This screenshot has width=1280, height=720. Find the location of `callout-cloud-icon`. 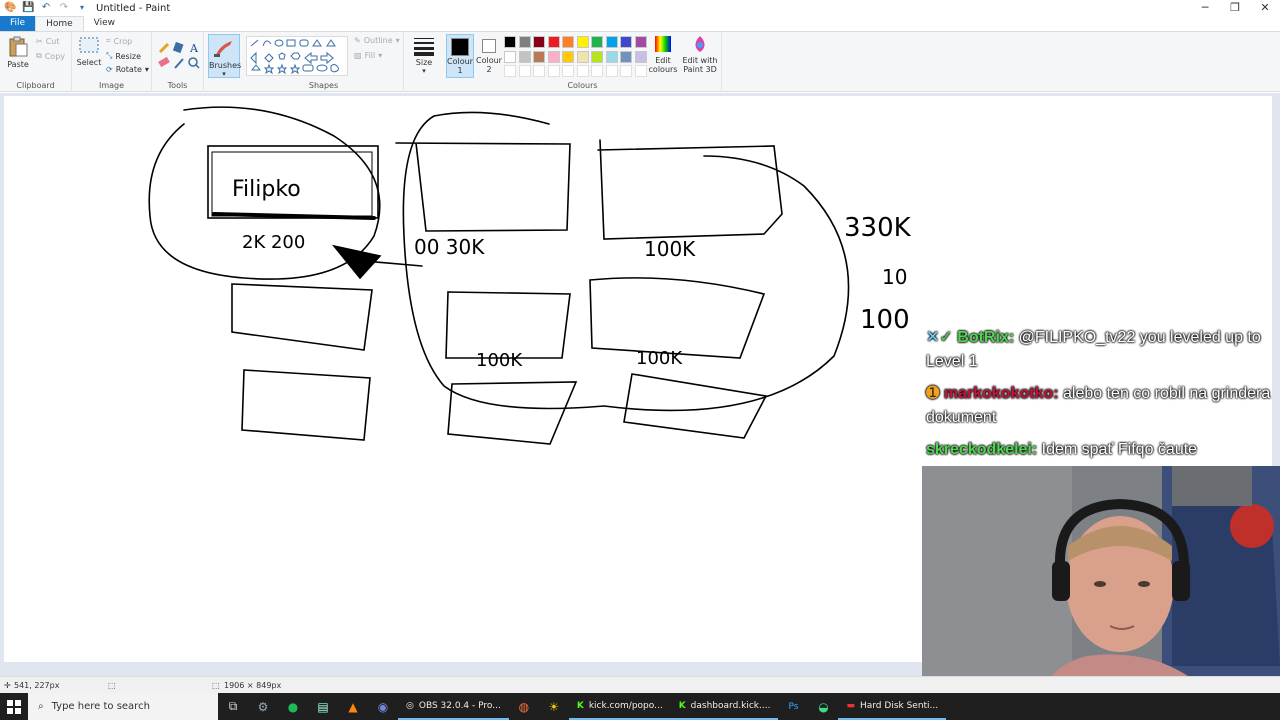

callout-cloud-icon is located at coordinates (334, 68).